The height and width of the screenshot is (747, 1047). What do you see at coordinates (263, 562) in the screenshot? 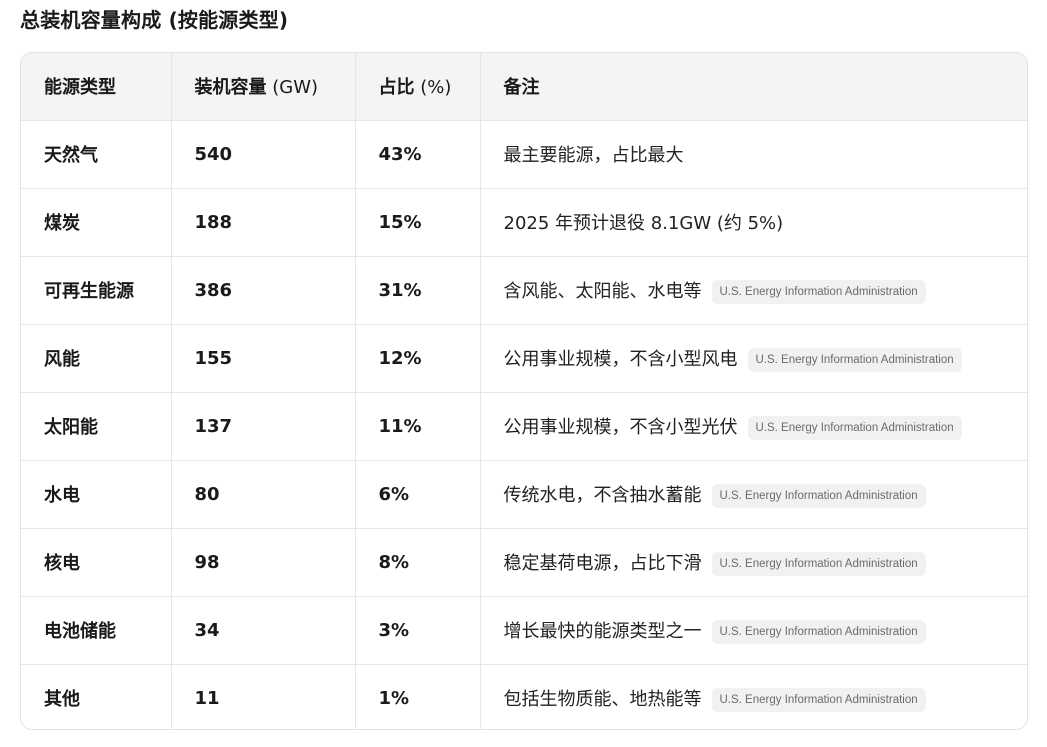
I see `capacity-cell: 98` at bounding box center [263, 562].